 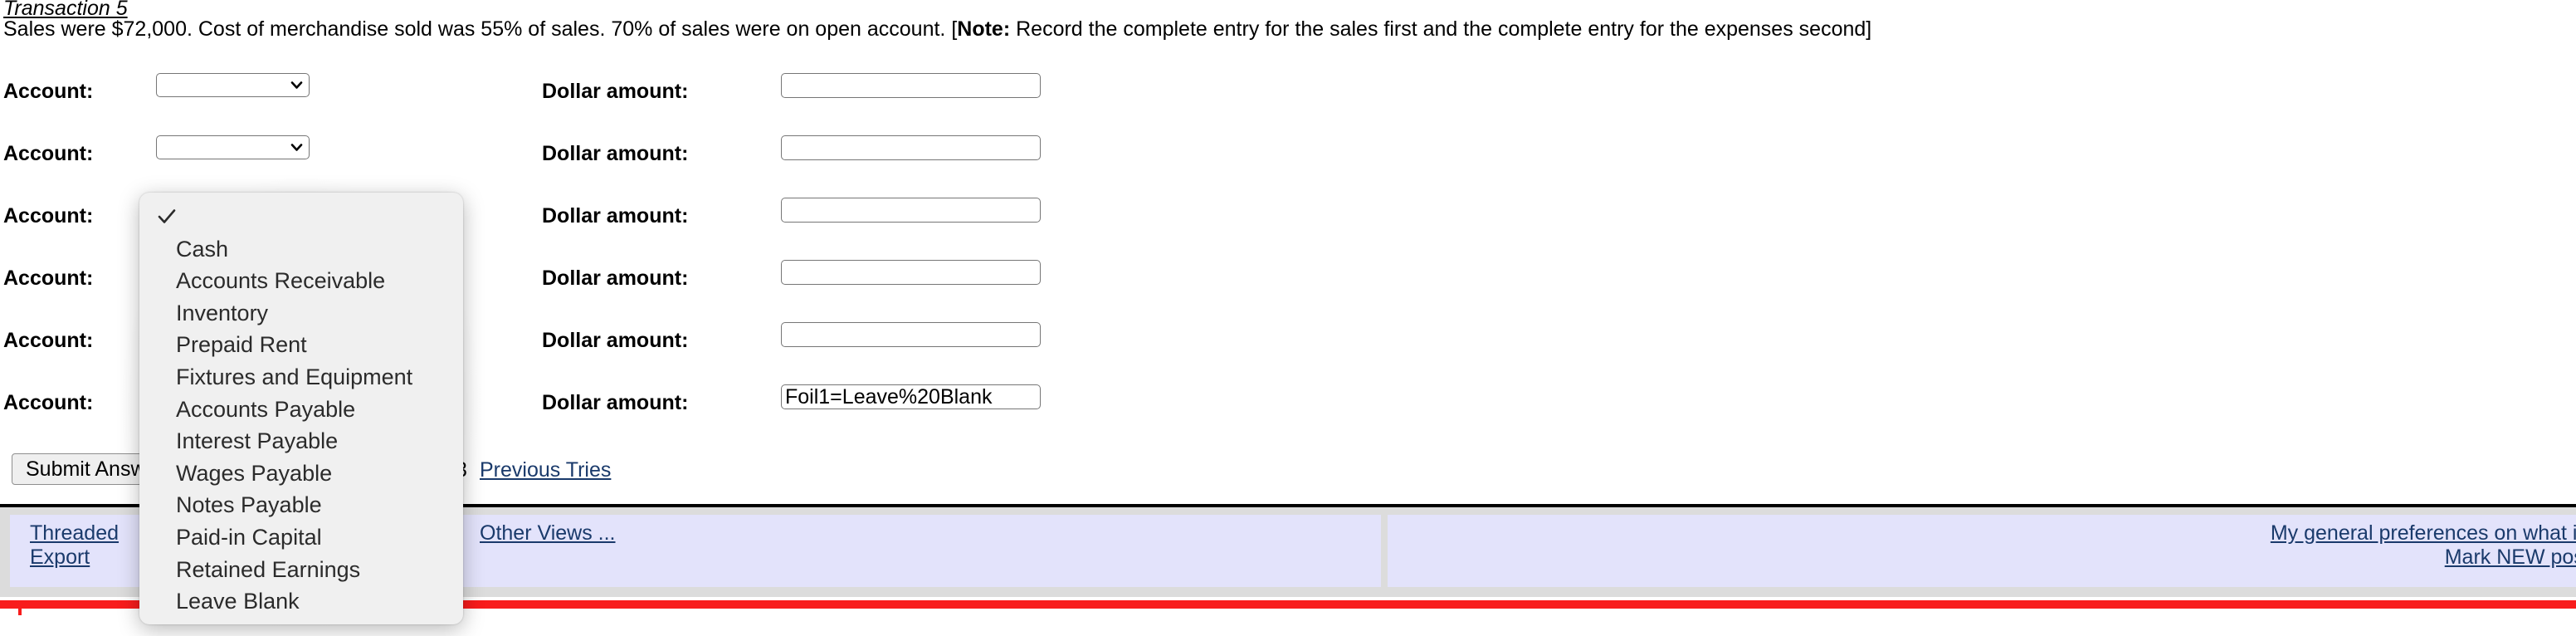 I want to click on dropdown-item: Leave Blank, so click(x=238, y=601).